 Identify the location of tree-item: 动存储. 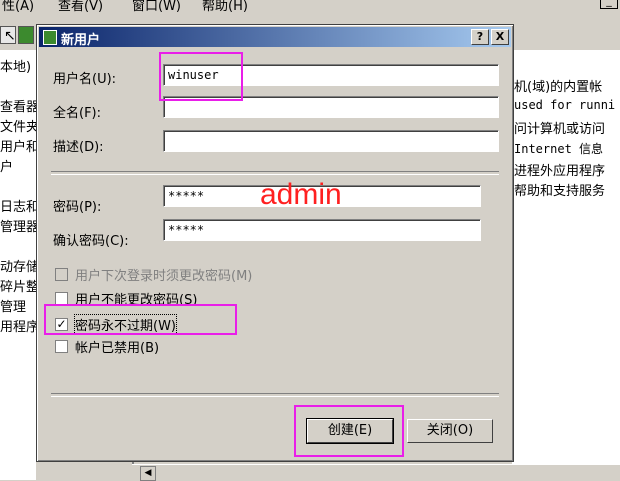
(18, 265).